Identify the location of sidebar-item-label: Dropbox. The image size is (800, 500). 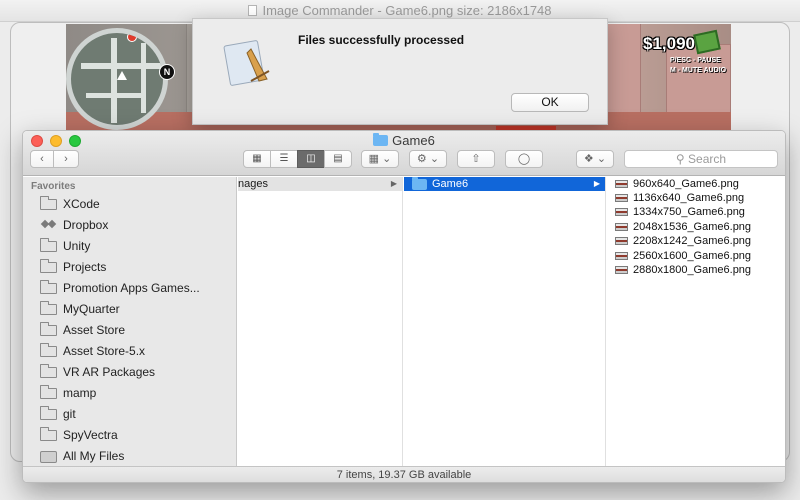
(86, 225).